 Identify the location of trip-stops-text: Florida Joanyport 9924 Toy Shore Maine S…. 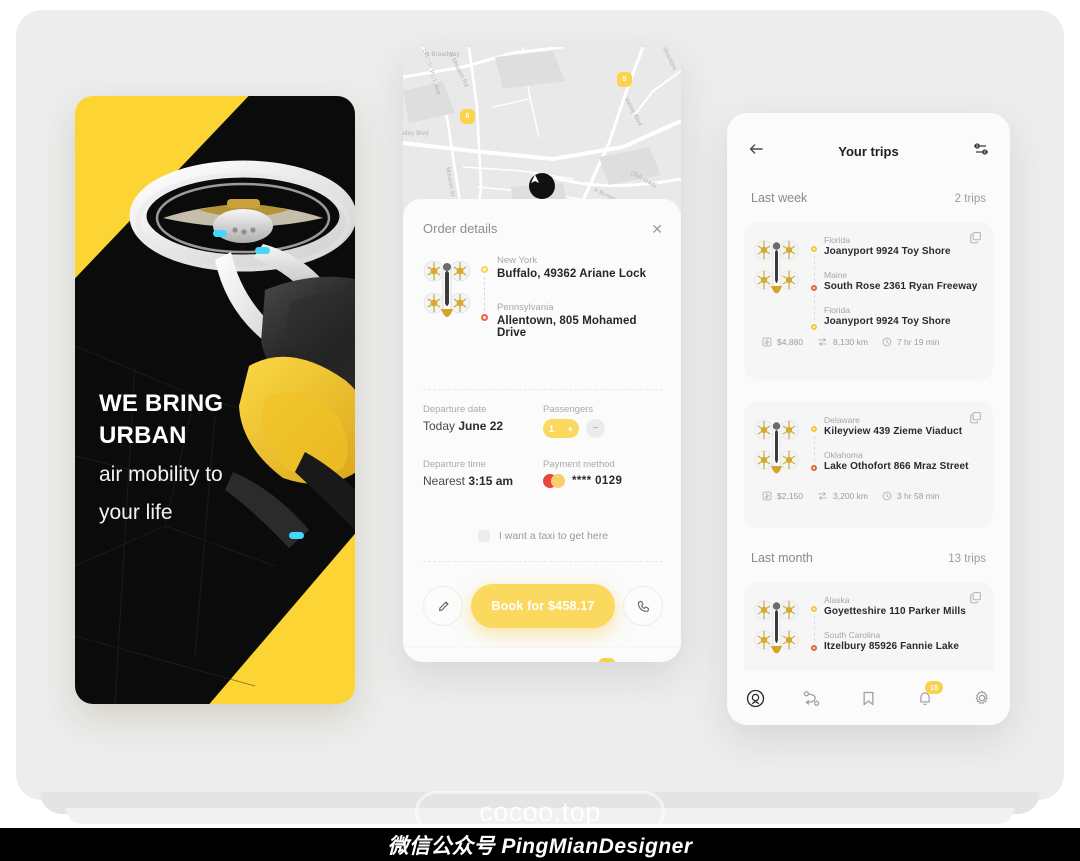
(902, 281).